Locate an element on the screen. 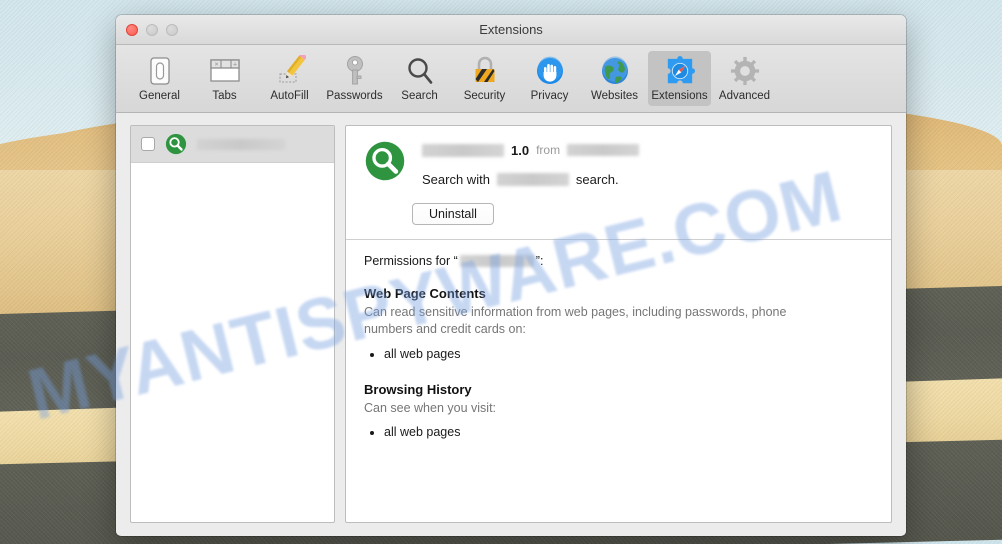 This screenshot has height=544, width=1002. extensions-icon is located at coordinates (680, 71).